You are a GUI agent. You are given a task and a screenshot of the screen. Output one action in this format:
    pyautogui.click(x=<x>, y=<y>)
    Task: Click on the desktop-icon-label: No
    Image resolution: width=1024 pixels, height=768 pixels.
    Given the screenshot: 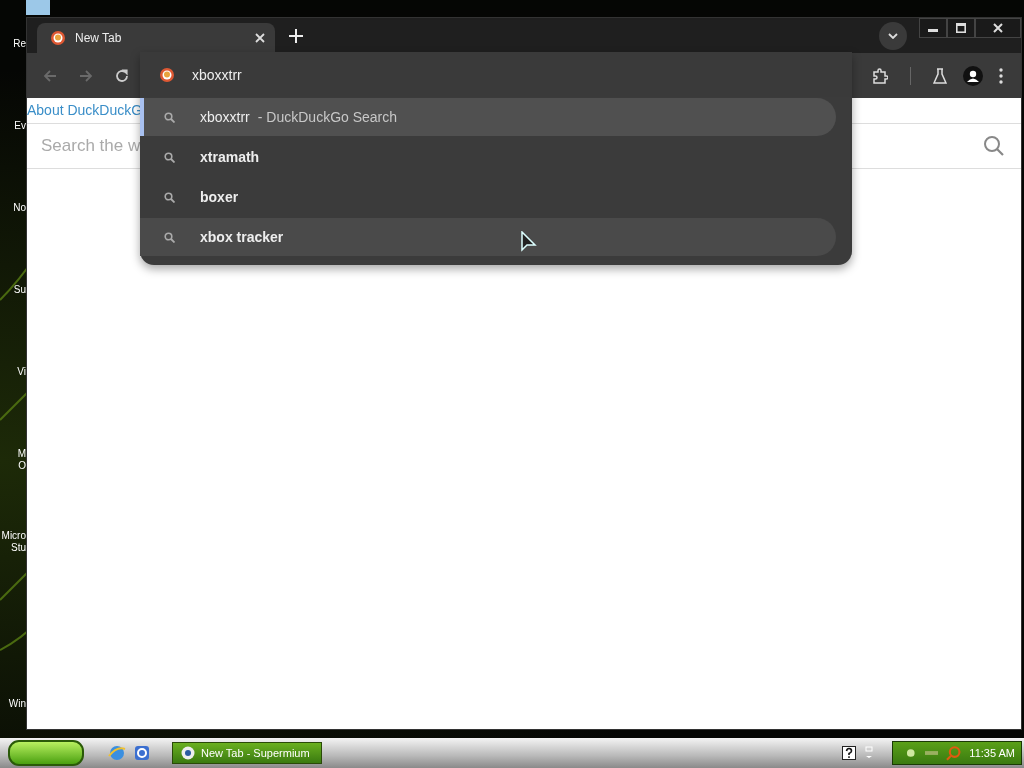 What is the action you would take?
    pyautogui.click(x=19, y=208)
    